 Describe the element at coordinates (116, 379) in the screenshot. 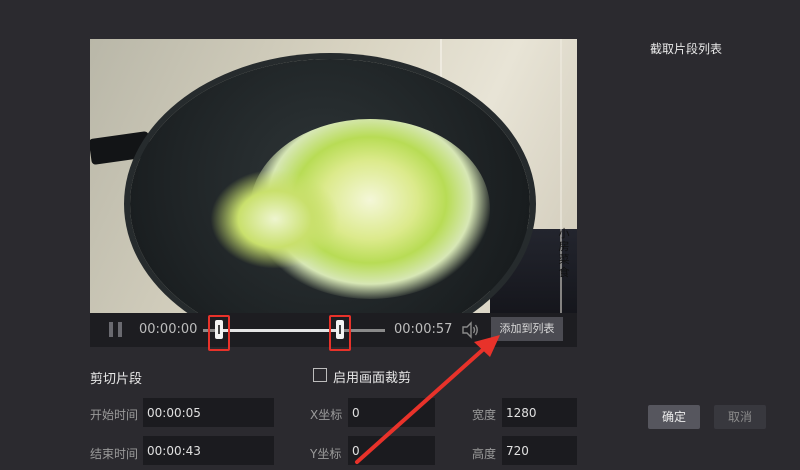

I see `clip-section-title: 剪切片段` at that location.